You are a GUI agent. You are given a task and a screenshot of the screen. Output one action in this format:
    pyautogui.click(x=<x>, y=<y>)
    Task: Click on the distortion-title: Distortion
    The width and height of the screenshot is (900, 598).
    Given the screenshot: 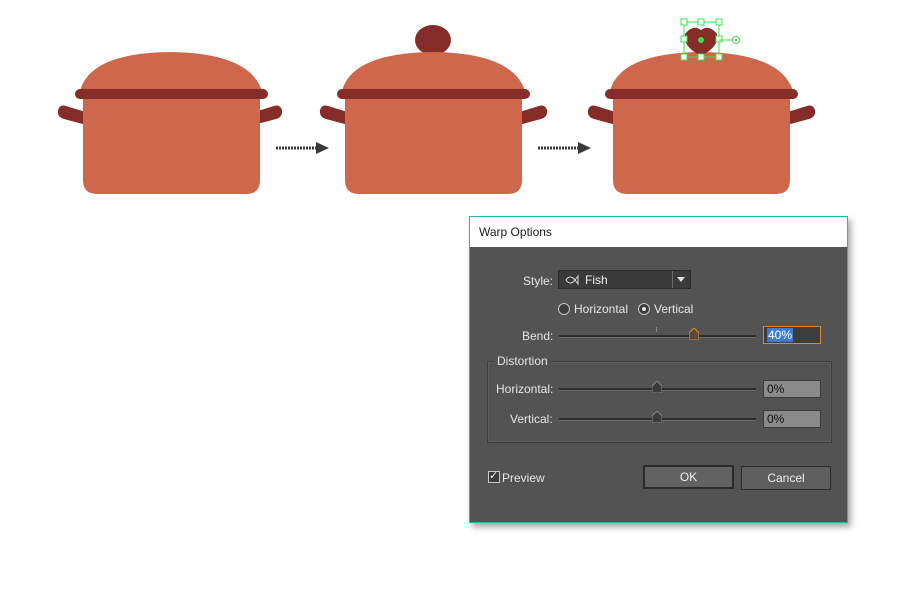 What is the action you would take?
    pyautogui.click(x=522, y=361)
    